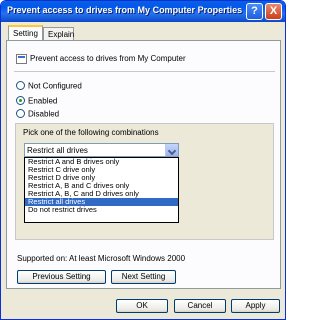  I want to click on tab-setting-label: Setting, so click(25, 33).